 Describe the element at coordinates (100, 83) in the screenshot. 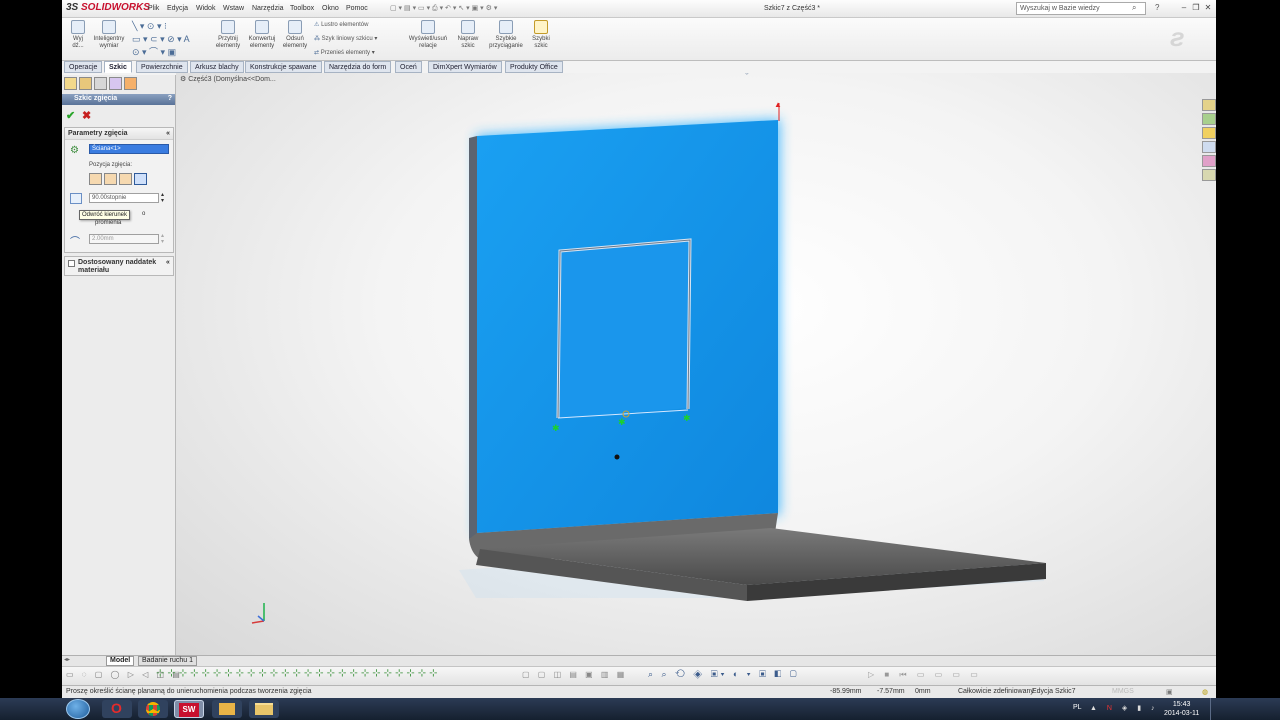

I see `configuration-manager-icon` at that location.